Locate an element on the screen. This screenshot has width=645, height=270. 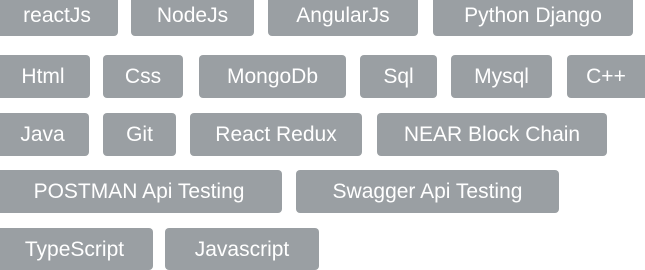
skill-tag-css: Css is located at coordinates (143, 76).